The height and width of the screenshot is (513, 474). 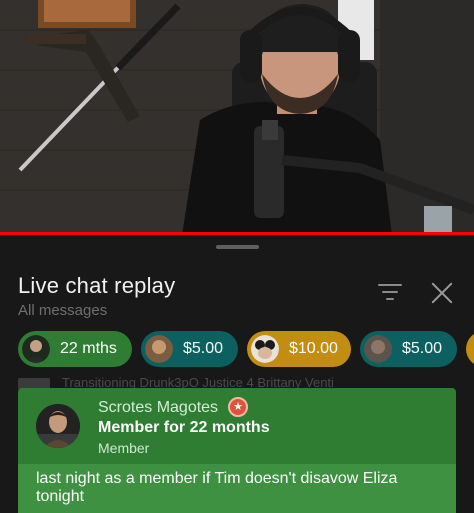 I want to click on ticker-chip-superchat: $10.00, so click(x=299, y=349).